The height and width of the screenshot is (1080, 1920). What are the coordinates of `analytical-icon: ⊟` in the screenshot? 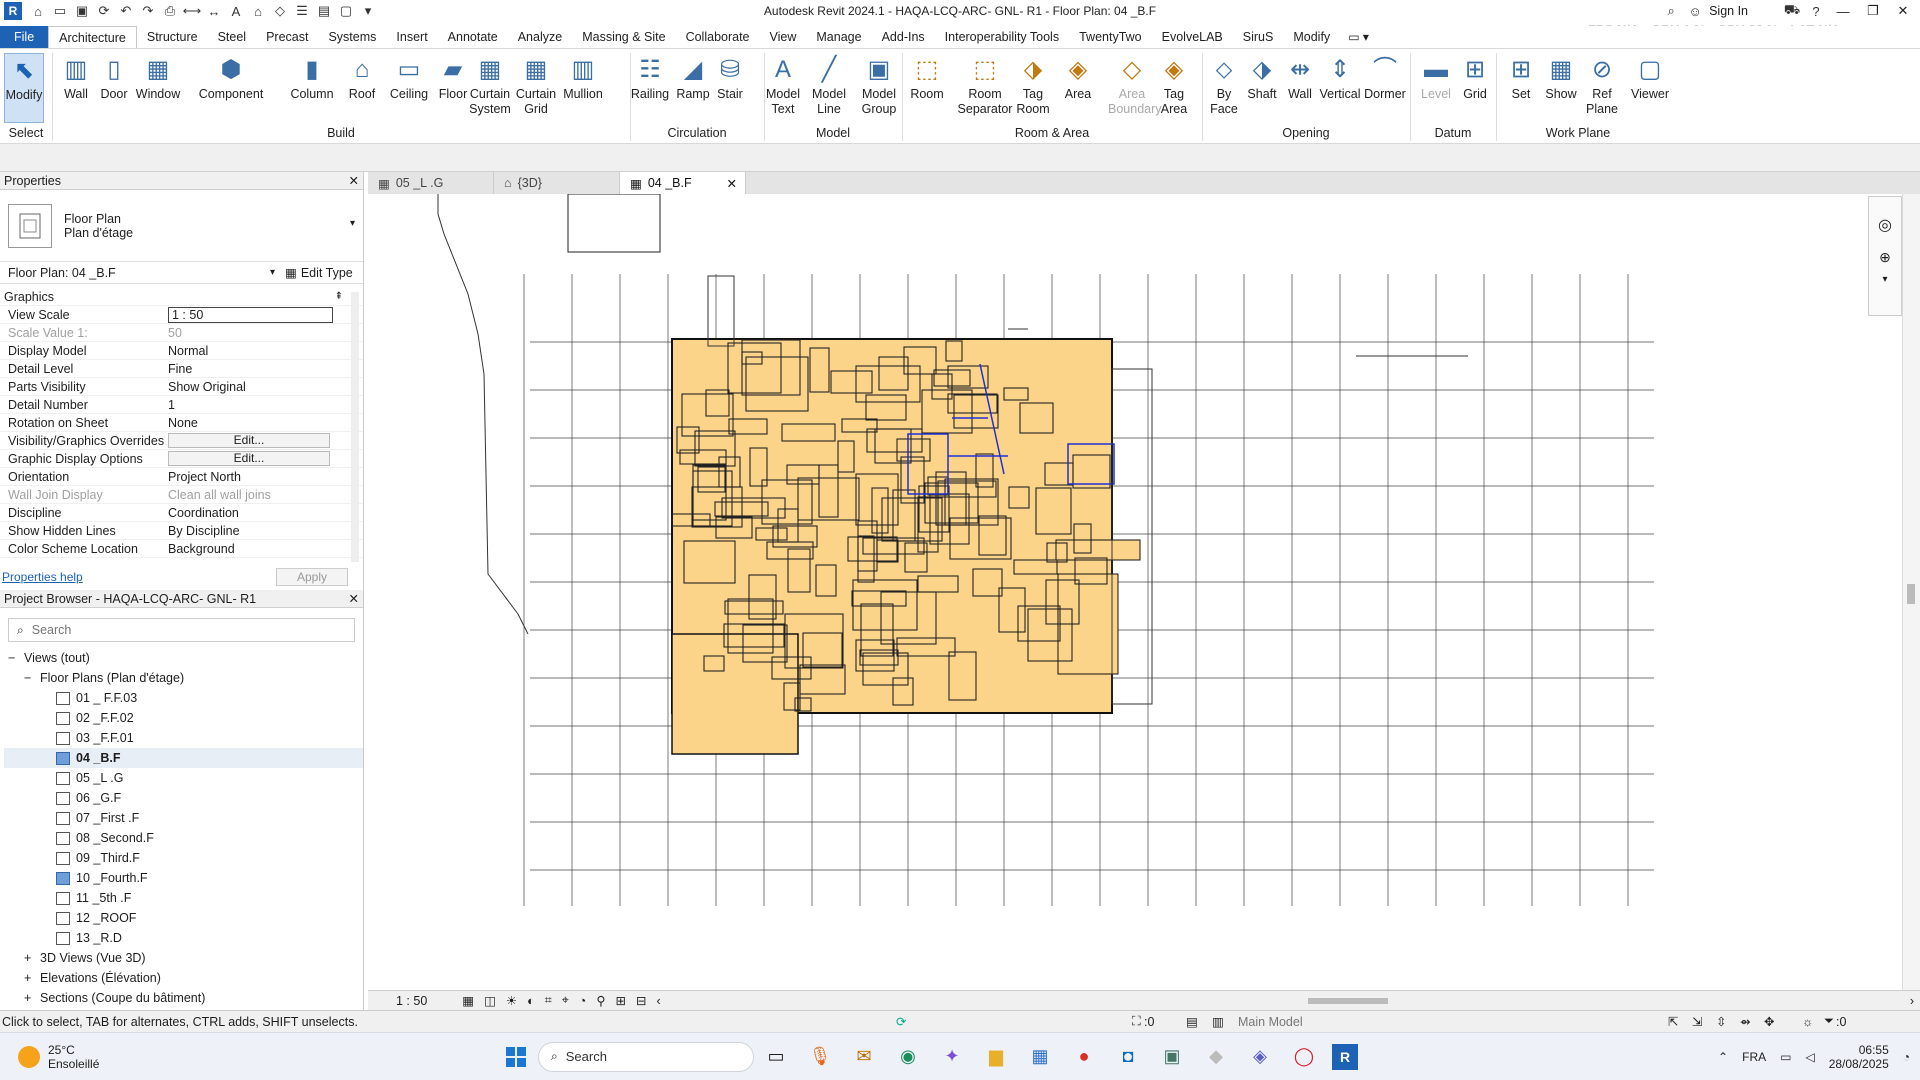 It's located at (641, 1000).